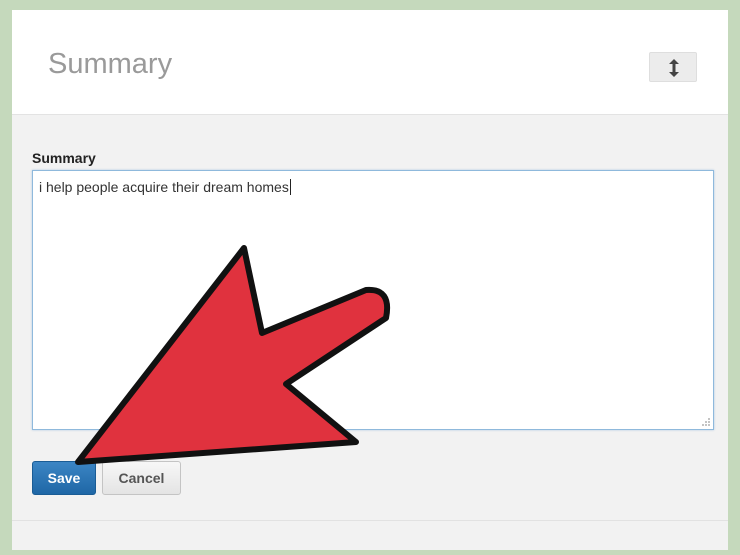  What do you see at coordinates (64, 478) in the screenshot?
I see `save-button: Save` at bounding box center [64, 478].